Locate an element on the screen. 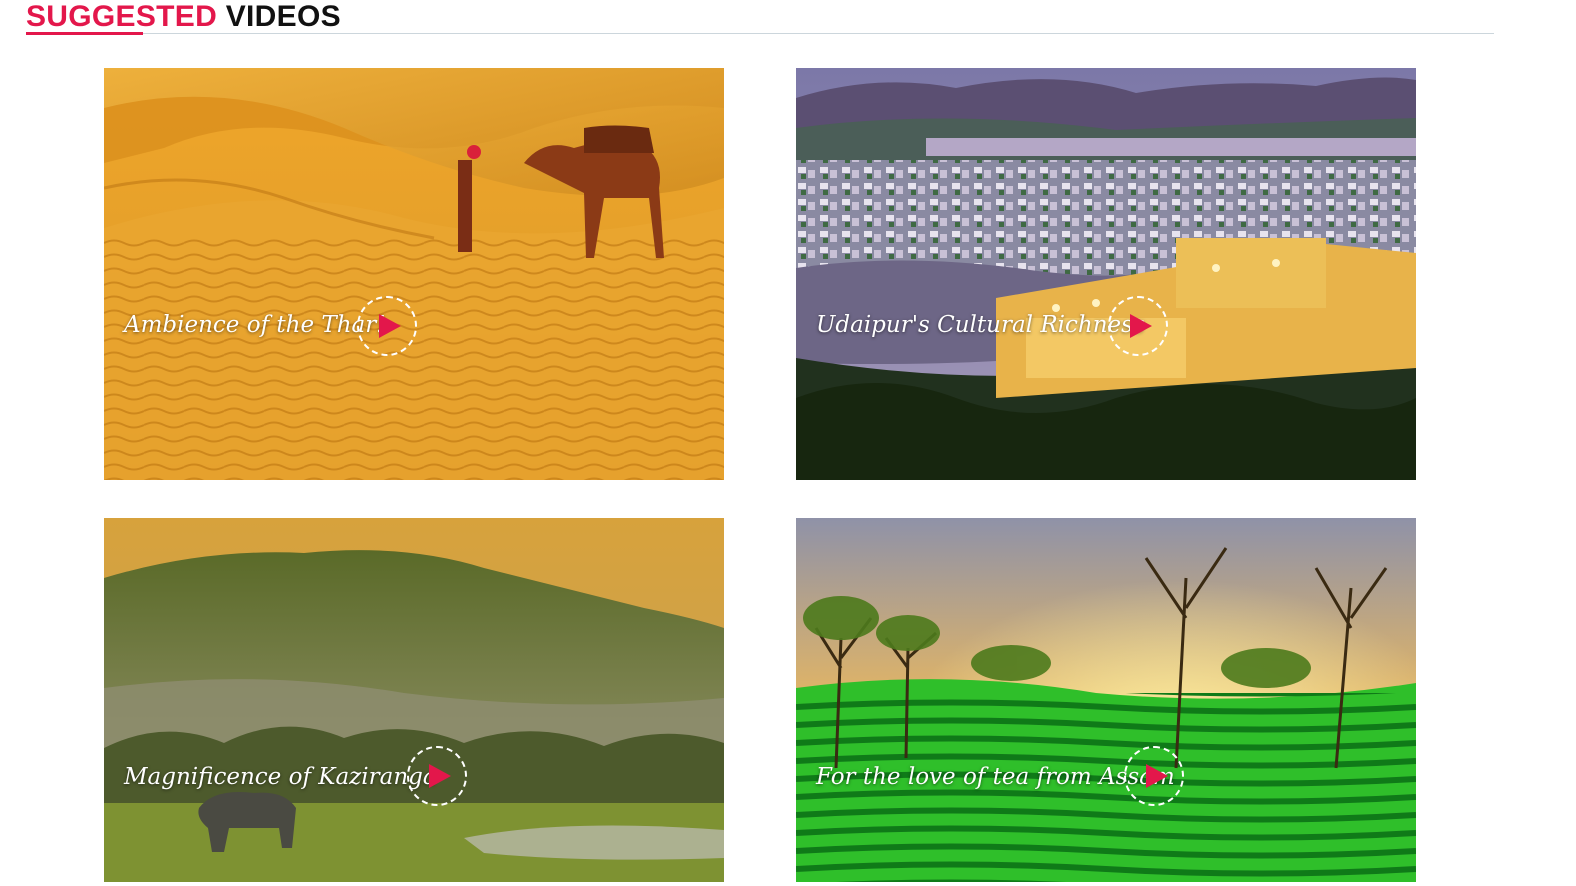  video-title: Udaipur's Cultural Richness is located at coordinates (980, 325).